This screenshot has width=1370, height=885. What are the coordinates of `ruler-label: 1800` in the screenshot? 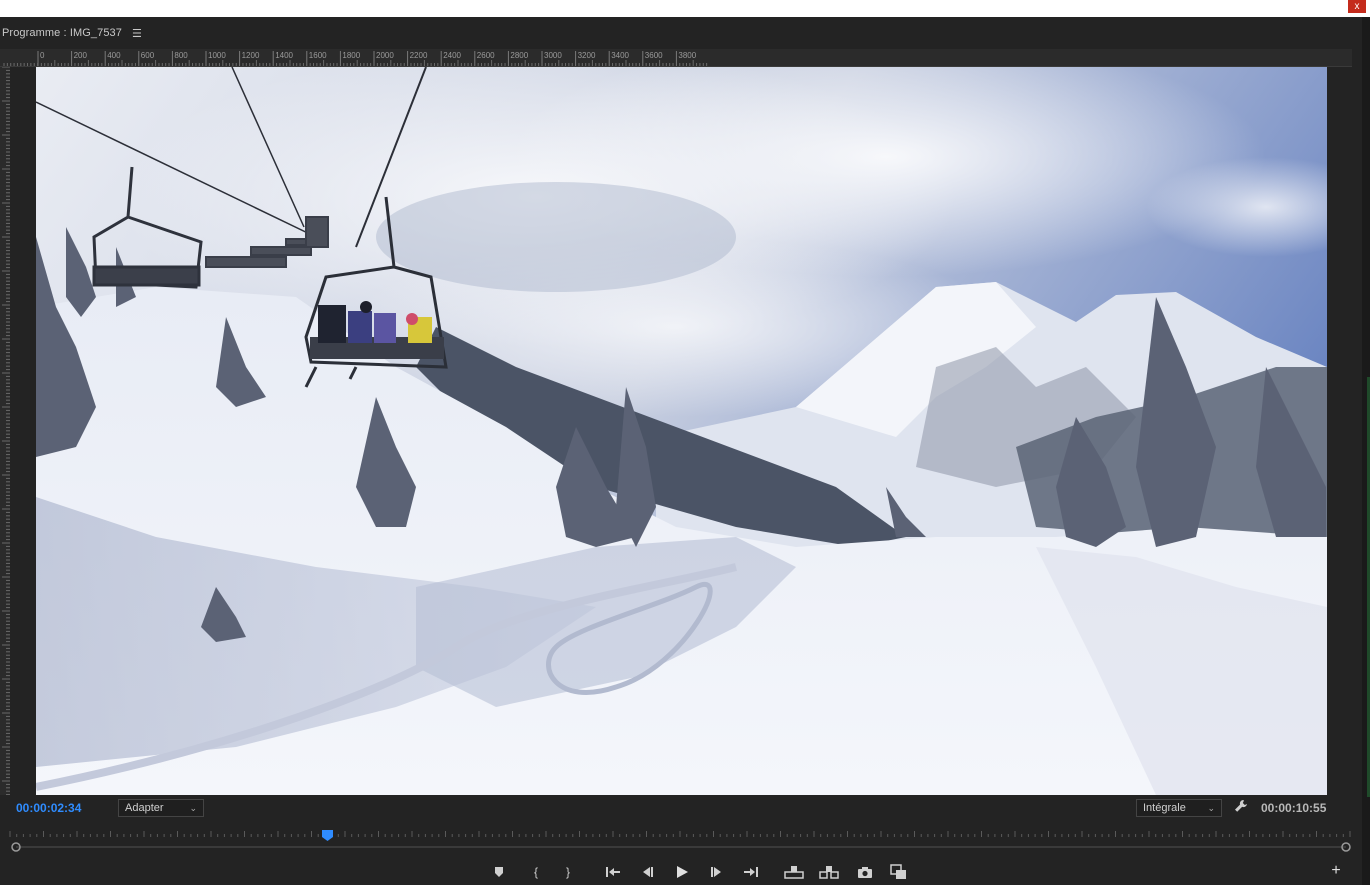 It's located at (351, 55).